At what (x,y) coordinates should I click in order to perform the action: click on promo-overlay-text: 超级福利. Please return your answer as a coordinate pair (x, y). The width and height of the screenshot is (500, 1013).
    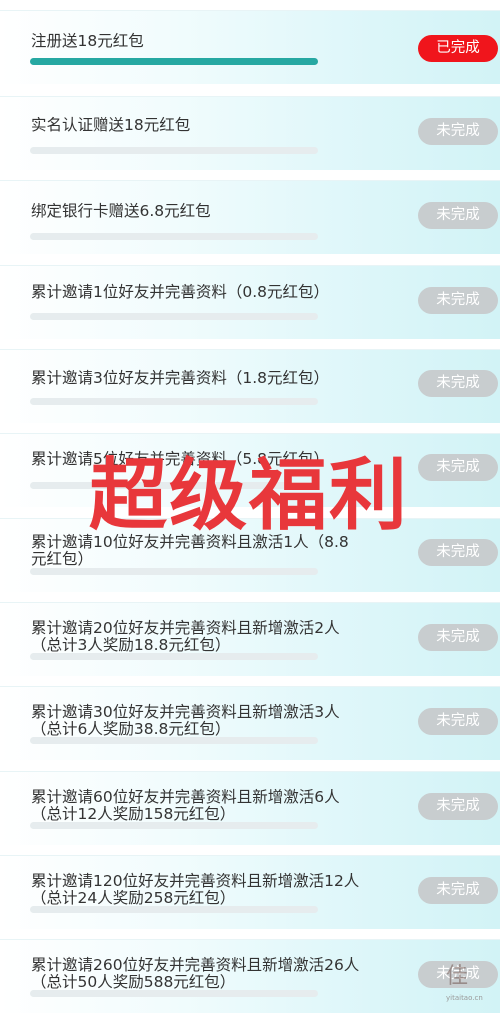
    Looking at the image, I should click on (248, 496).